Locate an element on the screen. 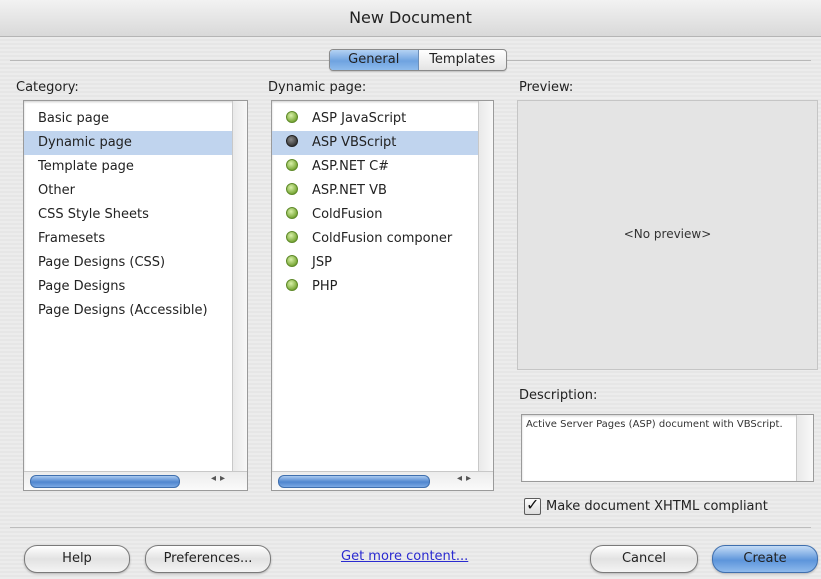  list-item-label: Page Designs is located at coordinates (82, 286).